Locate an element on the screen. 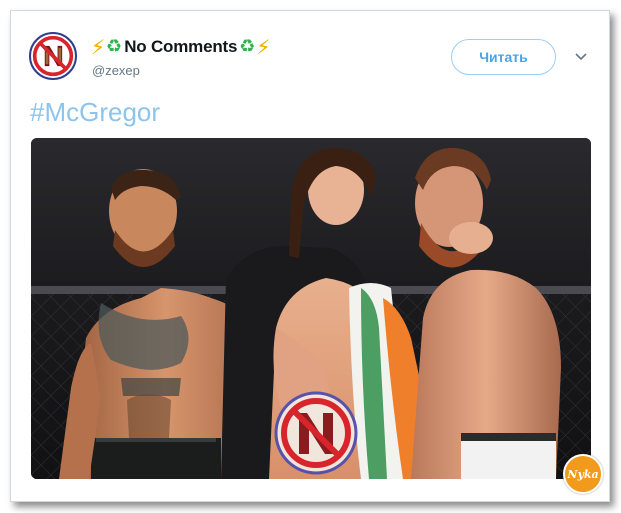 The height and width of the screenshot is (513, 621). watermark-logo is located at coordinates (316, 433).